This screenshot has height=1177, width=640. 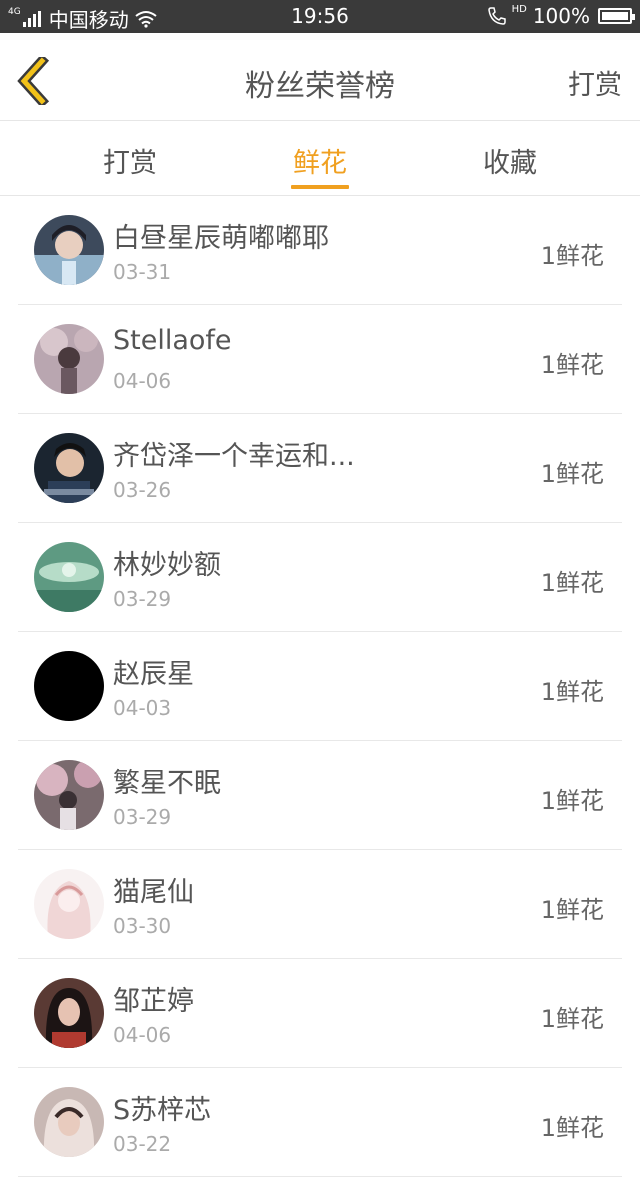 I want to click on status-right: HD 100%, so click(x=560, y=15).